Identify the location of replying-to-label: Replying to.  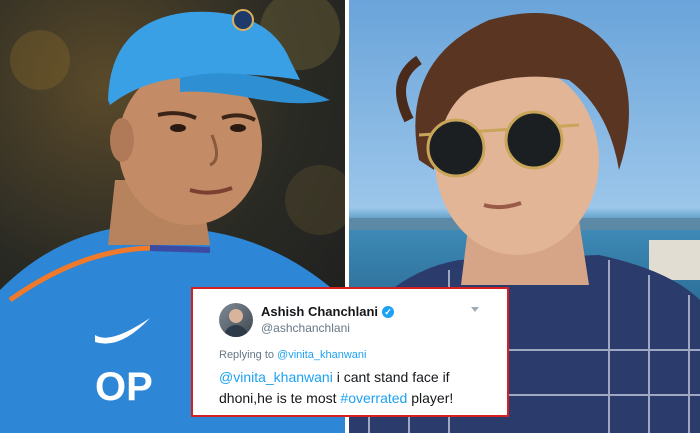
(247, 355).